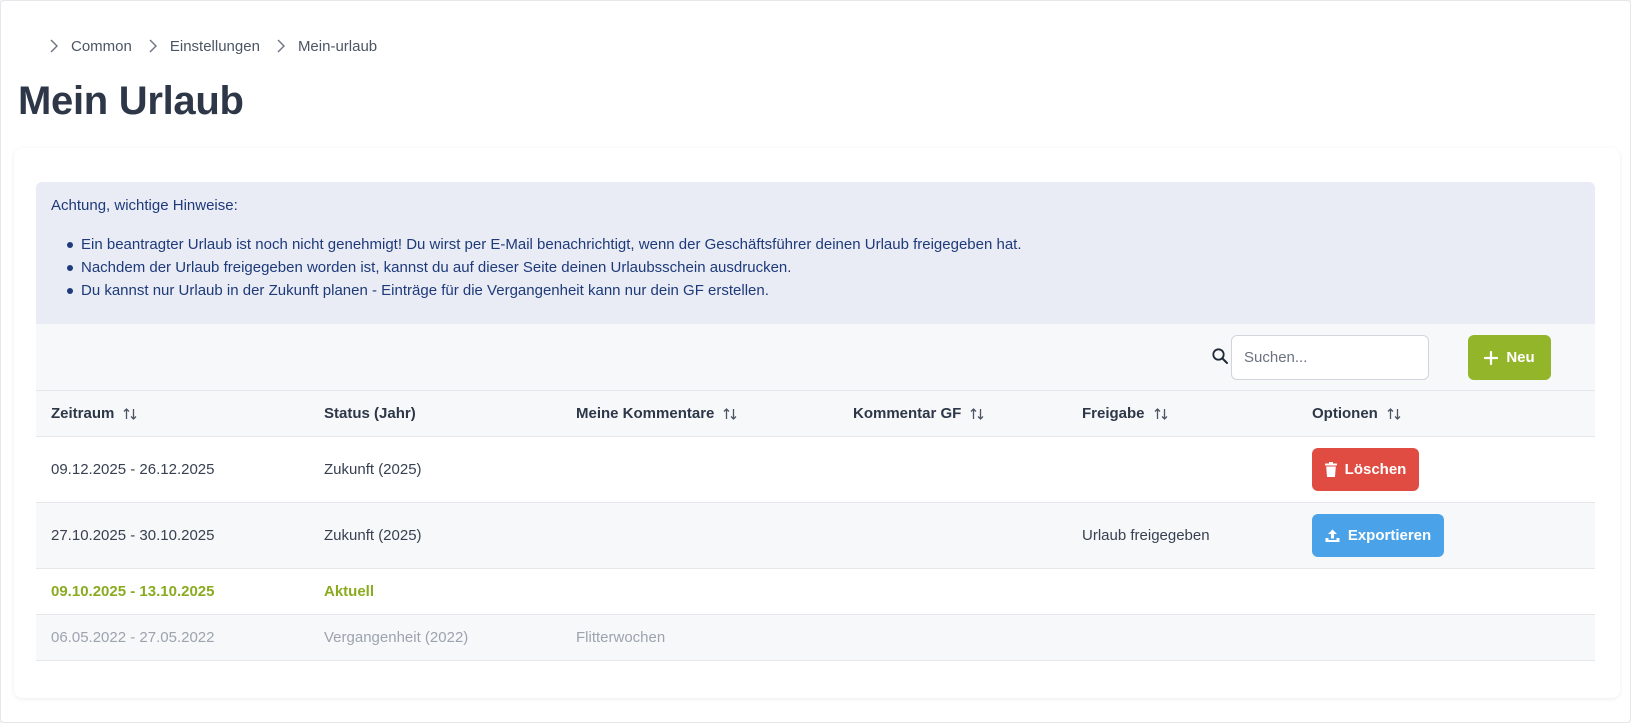  Describe the element at coordinates (815, 592) in the screenshot. I see `table-row: 09.10.2025 - 13.10.2025 Aktuell` at that location.